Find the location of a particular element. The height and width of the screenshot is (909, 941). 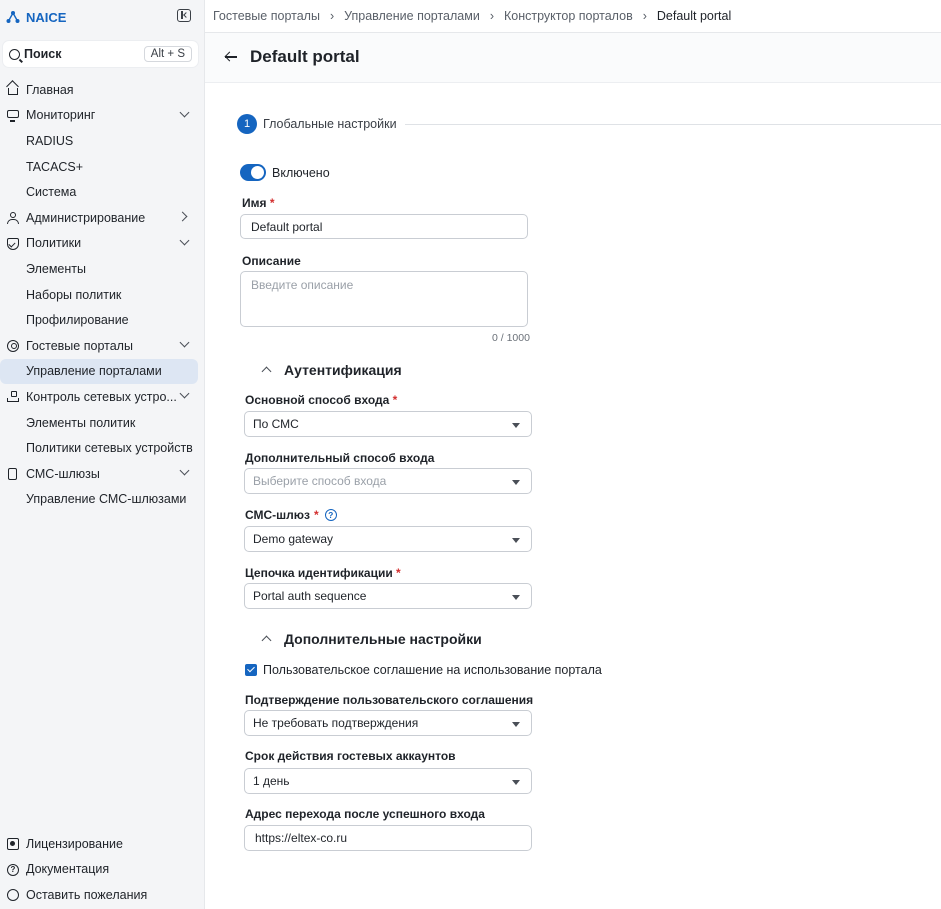

sidebar-item-label: Оставить пожелания is located at coordinates (87, 894).